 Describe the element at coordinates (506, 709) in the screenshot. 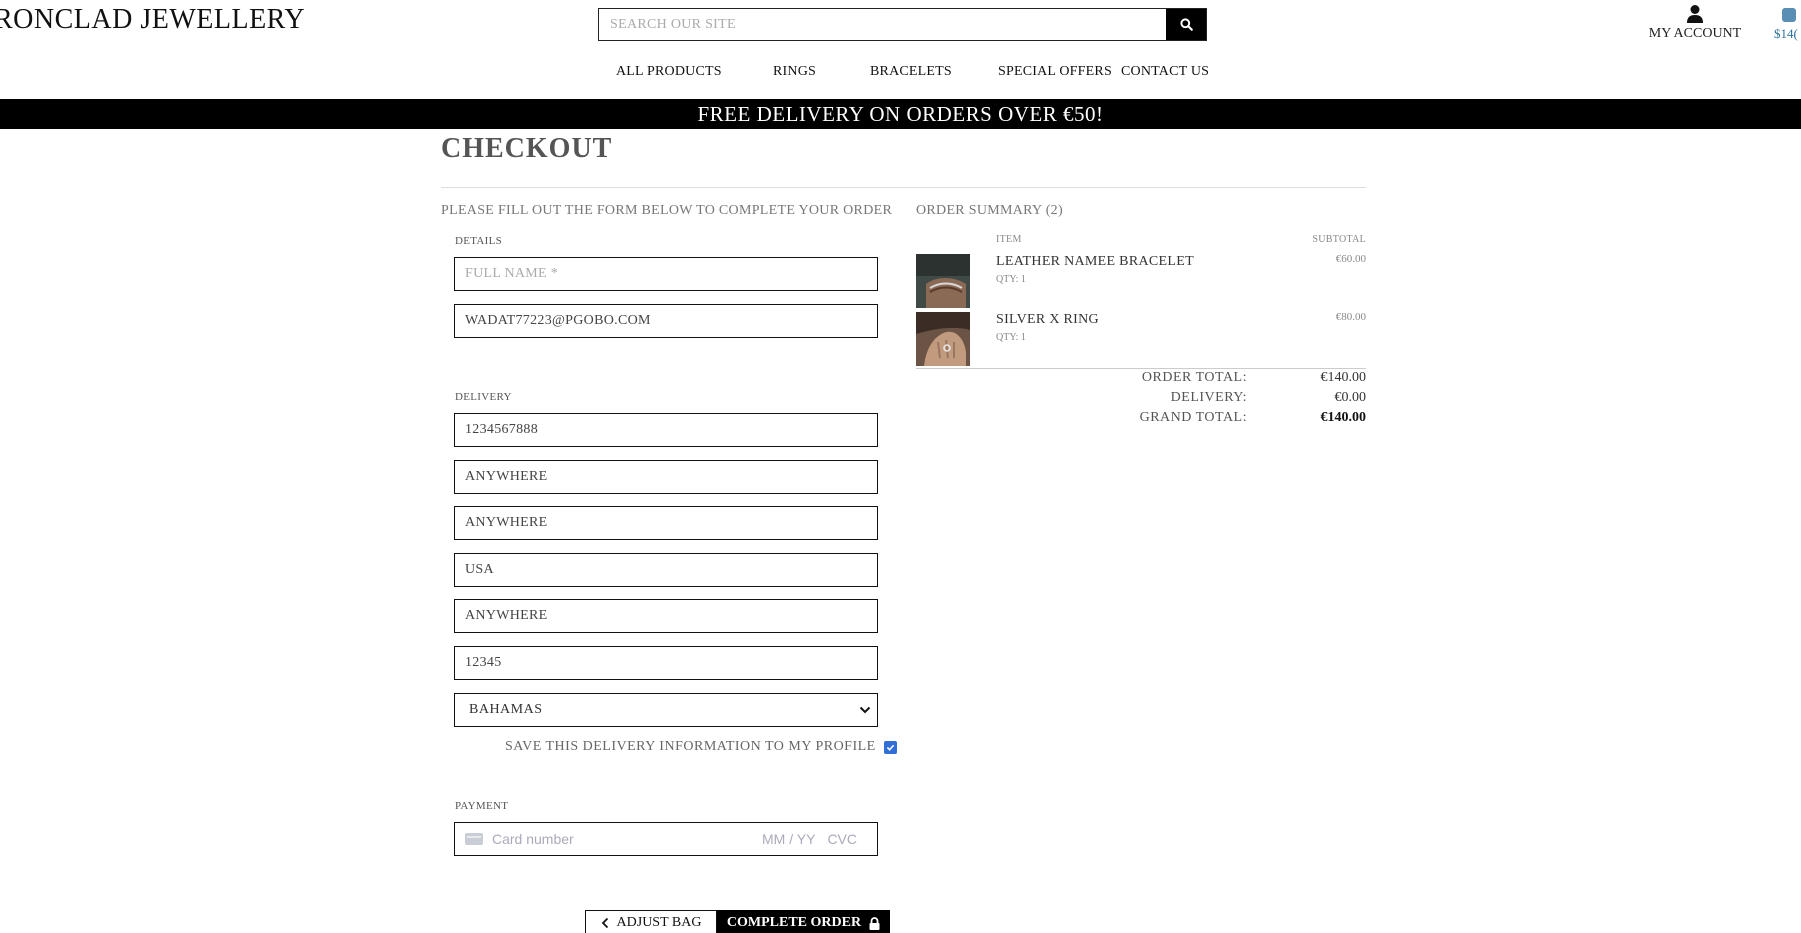

I see `country-selected-value: BAHAMAS` at that location.